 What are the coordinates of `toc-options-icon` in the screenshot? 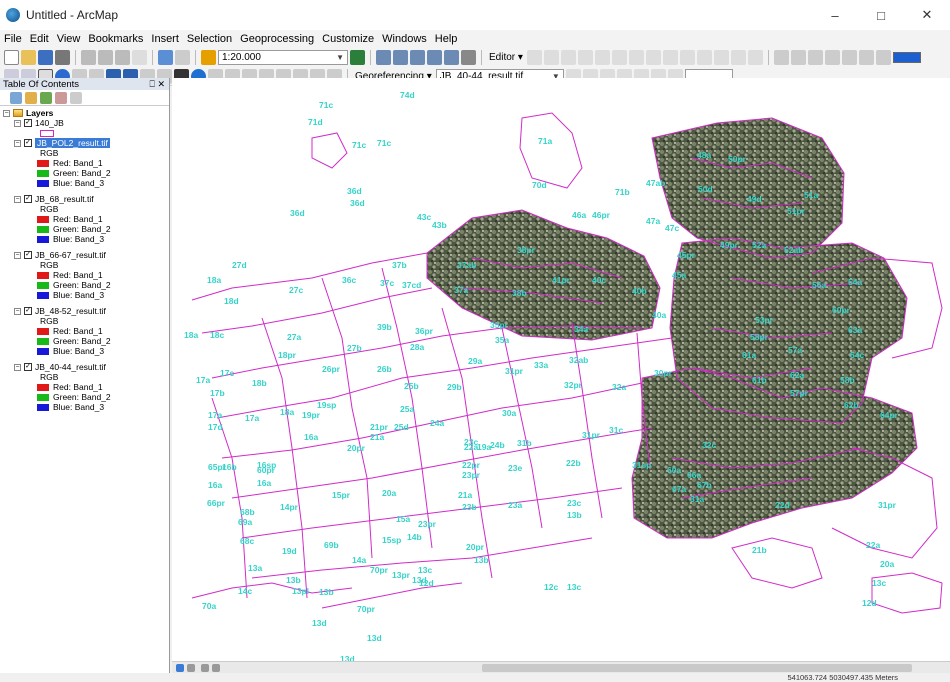 It's located at (76, 97).